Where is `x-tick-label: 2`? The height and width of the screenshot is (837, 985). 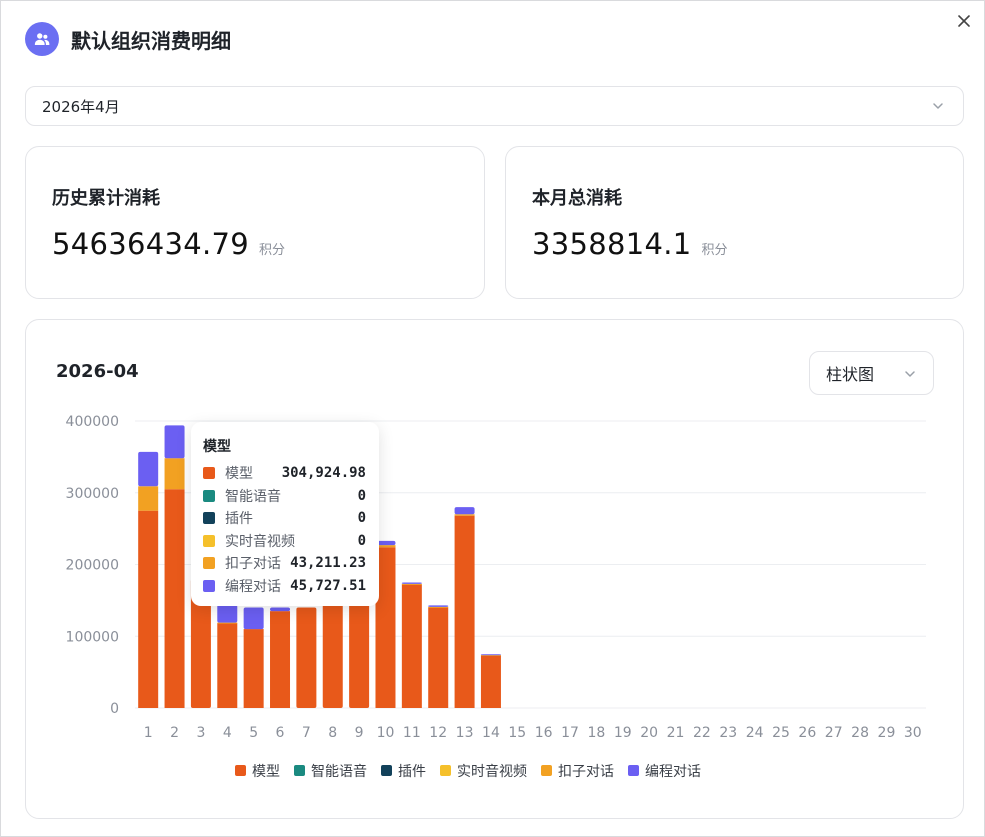 x-tick-label: 2 is located at coordinates (174, 733).